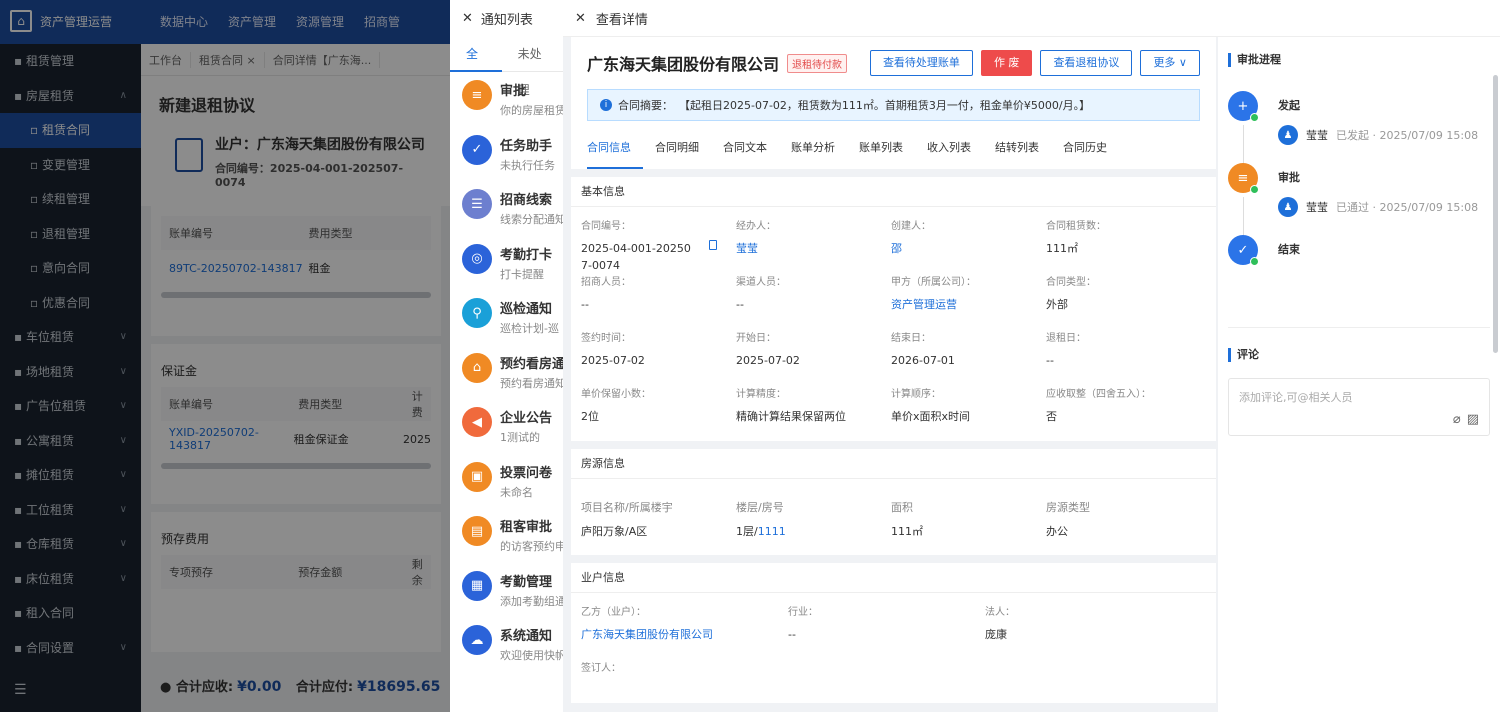 This screenshot has height=712, width=1500. I want to click on notification-type-icon: ▣, so click(477, 476).